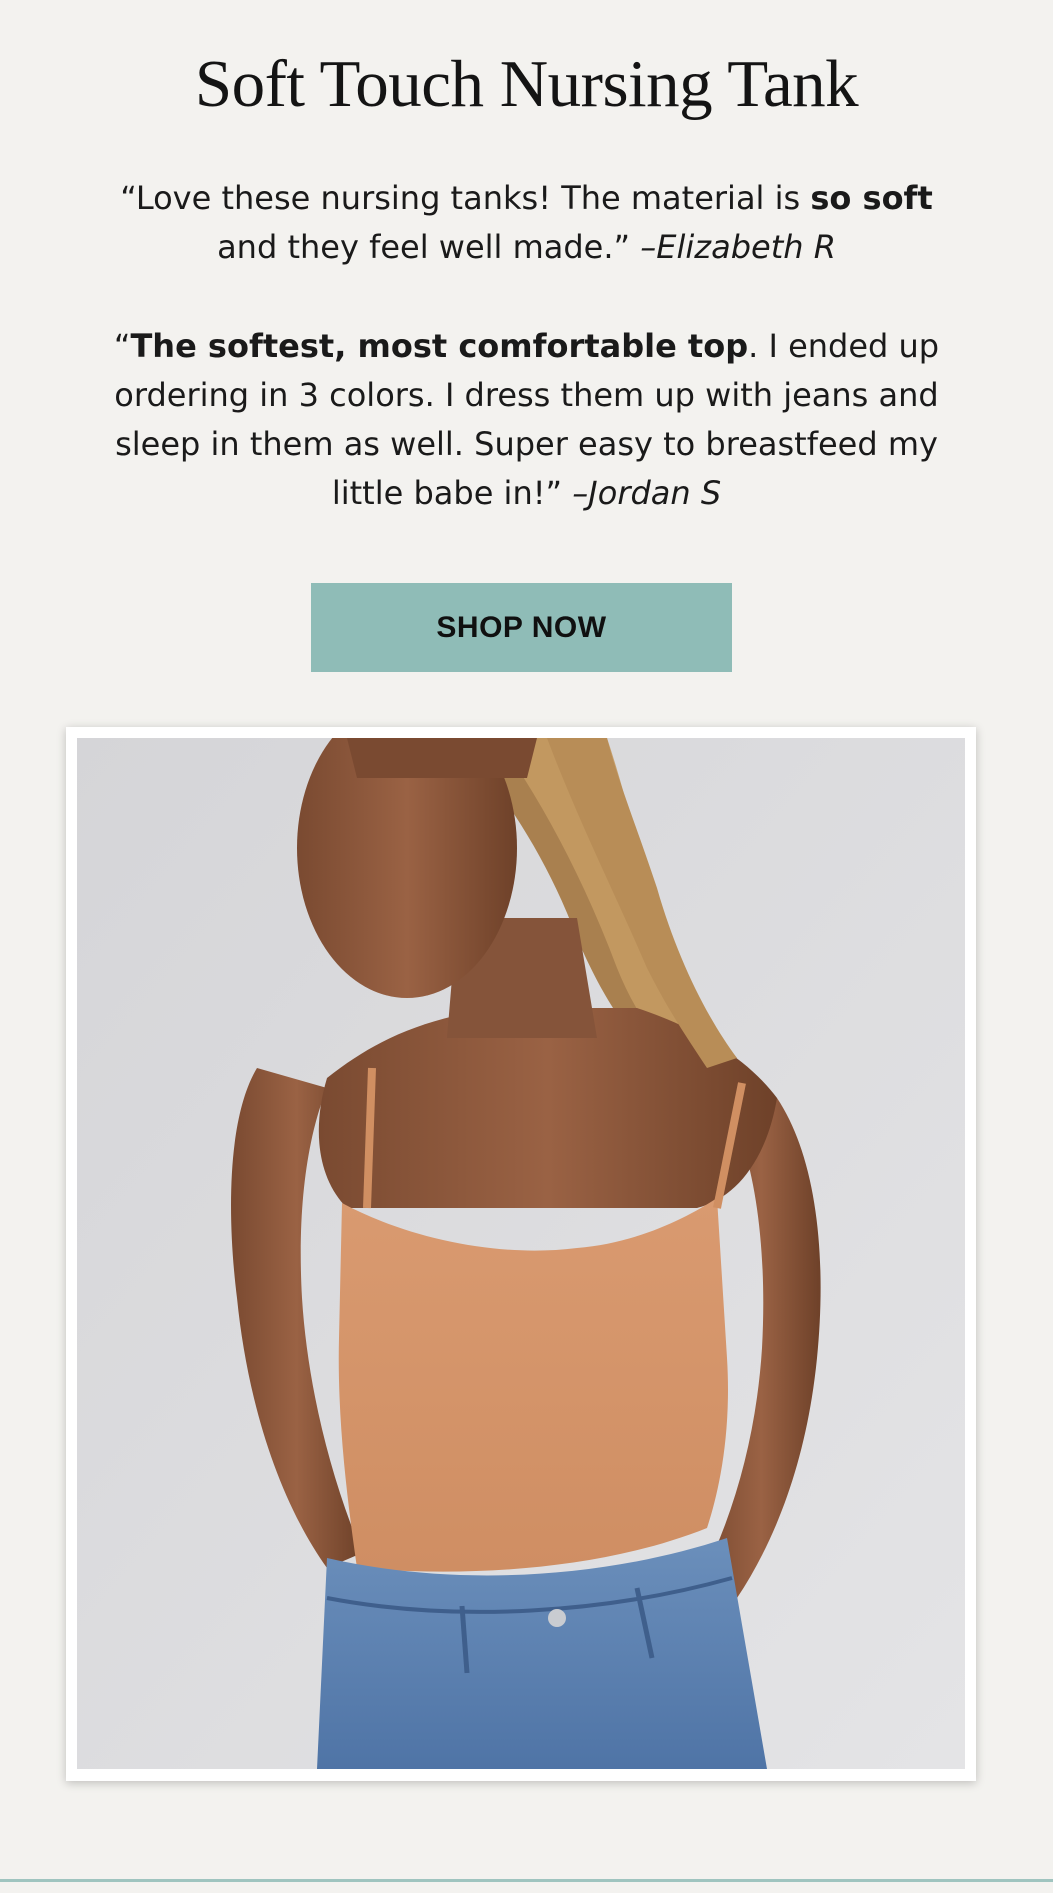 This screenshot has width=1053, height=1893. Describe the element at coordinates (738, 247) in the screenshot. I see `review-1-author: –Elizabeth R` at that location.